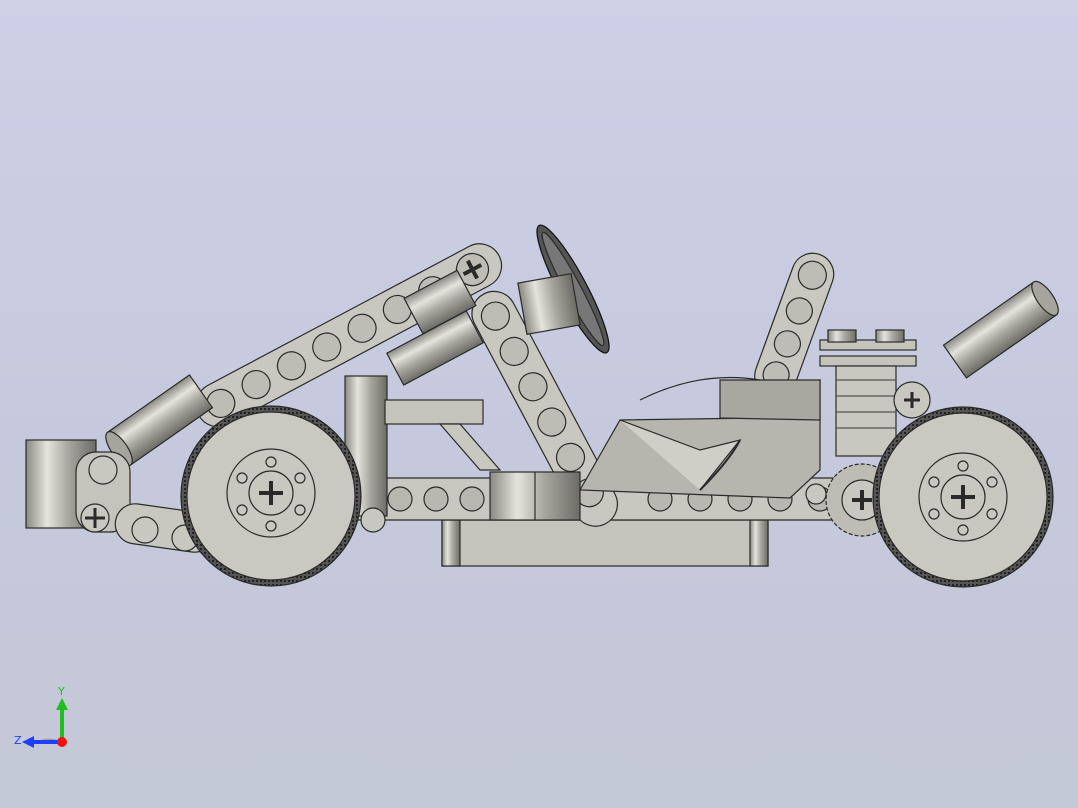 This screenshot has height=808, width=1078. I want to click on steering-wheel, so click(563, 289).